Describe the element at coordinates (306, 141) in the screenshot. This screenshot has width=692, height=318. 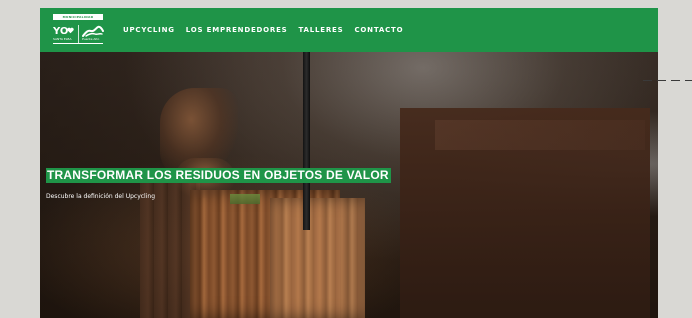
I see `saw-blade` at that location.